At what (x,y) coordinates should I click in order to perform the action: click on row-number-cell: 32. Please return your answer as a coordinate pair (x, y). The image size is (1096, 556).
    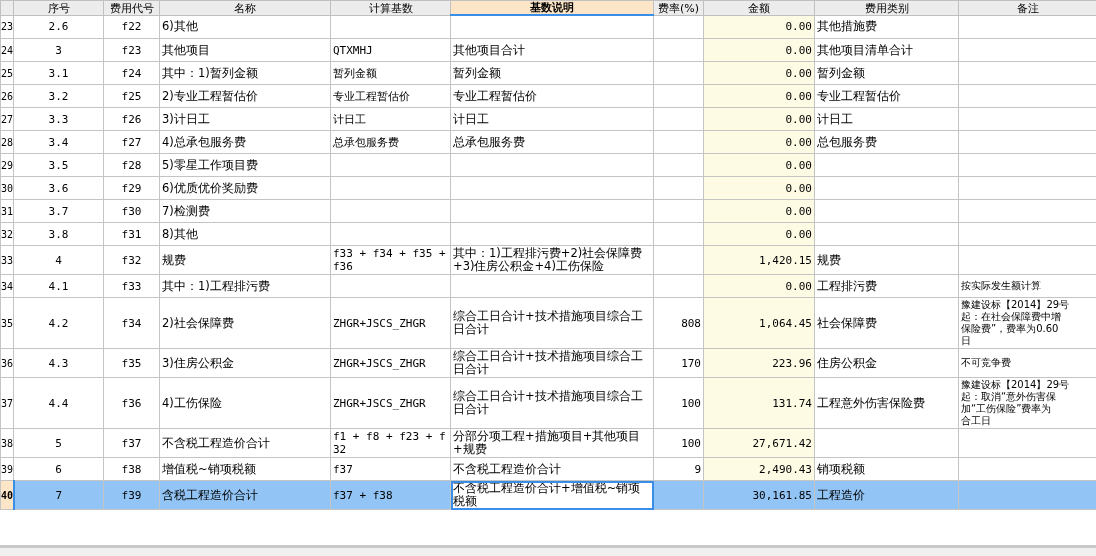
    Looking at the image, I should click on (7, 234).